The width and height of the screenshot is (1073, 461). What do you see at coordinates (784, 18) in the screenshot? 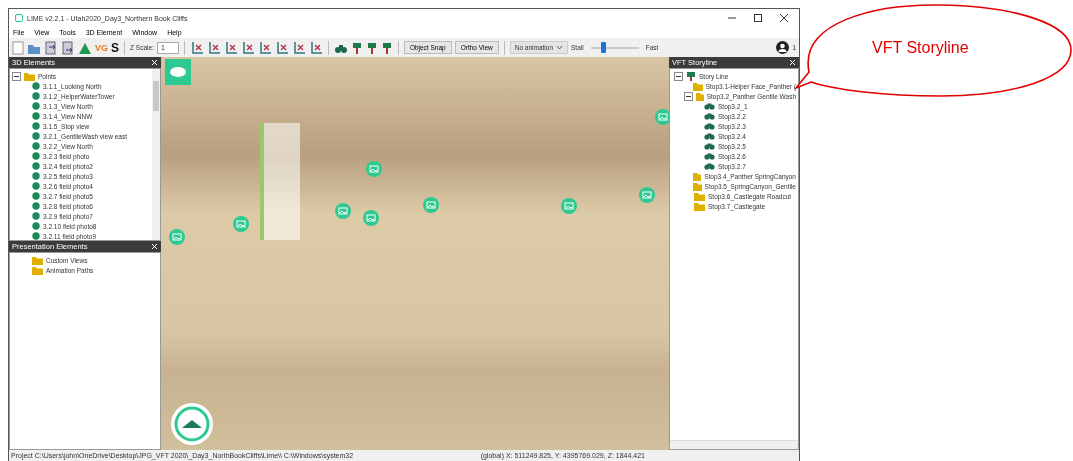
I see `close-icon` at bounding box center [784, 18].